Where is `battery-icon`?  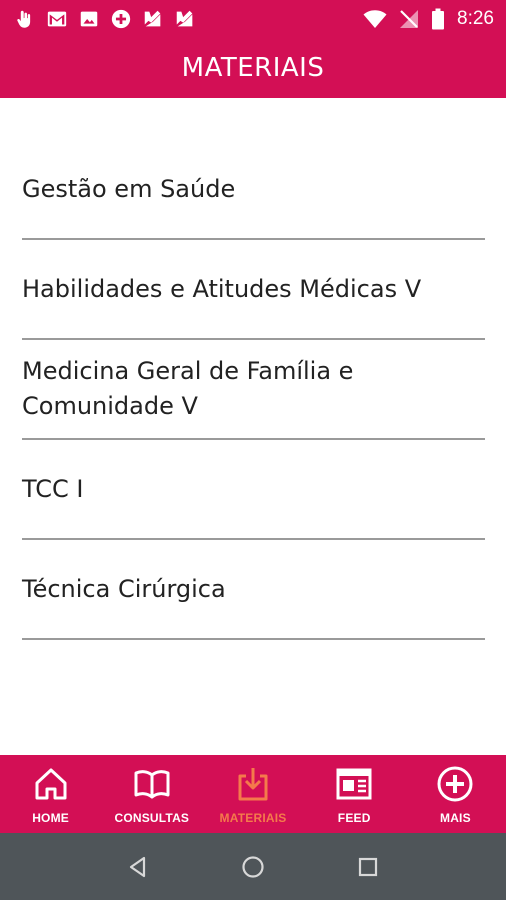 battery-icon is located at coordinates (438, 19).